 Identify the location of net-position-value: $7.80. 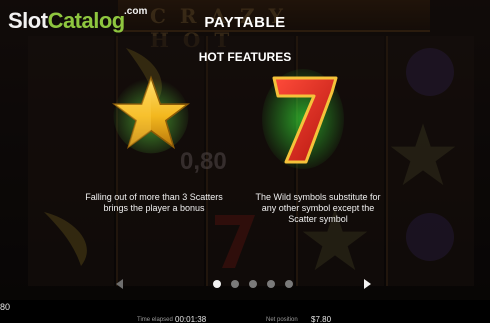
(321, 319).